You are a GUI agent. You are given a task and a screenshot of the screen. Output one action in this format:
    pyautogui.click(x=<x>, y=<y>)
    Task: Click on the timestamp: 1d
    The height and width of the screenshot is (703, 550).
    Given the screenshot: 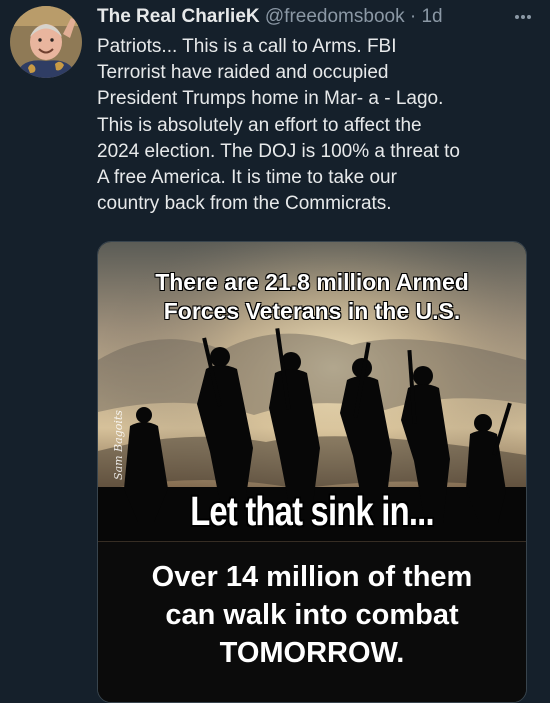 What is the action you would take?
    pyautogui.click(x=431, y=16)
    